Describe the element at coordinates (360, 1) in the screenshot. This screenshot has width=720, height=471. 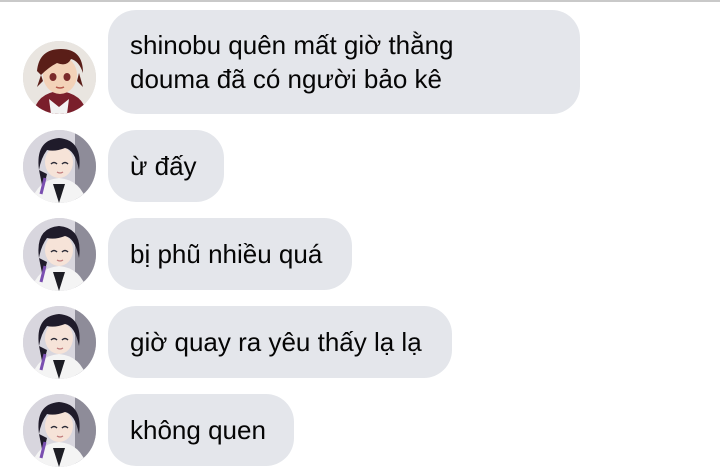
I see `top-divider` at that location.